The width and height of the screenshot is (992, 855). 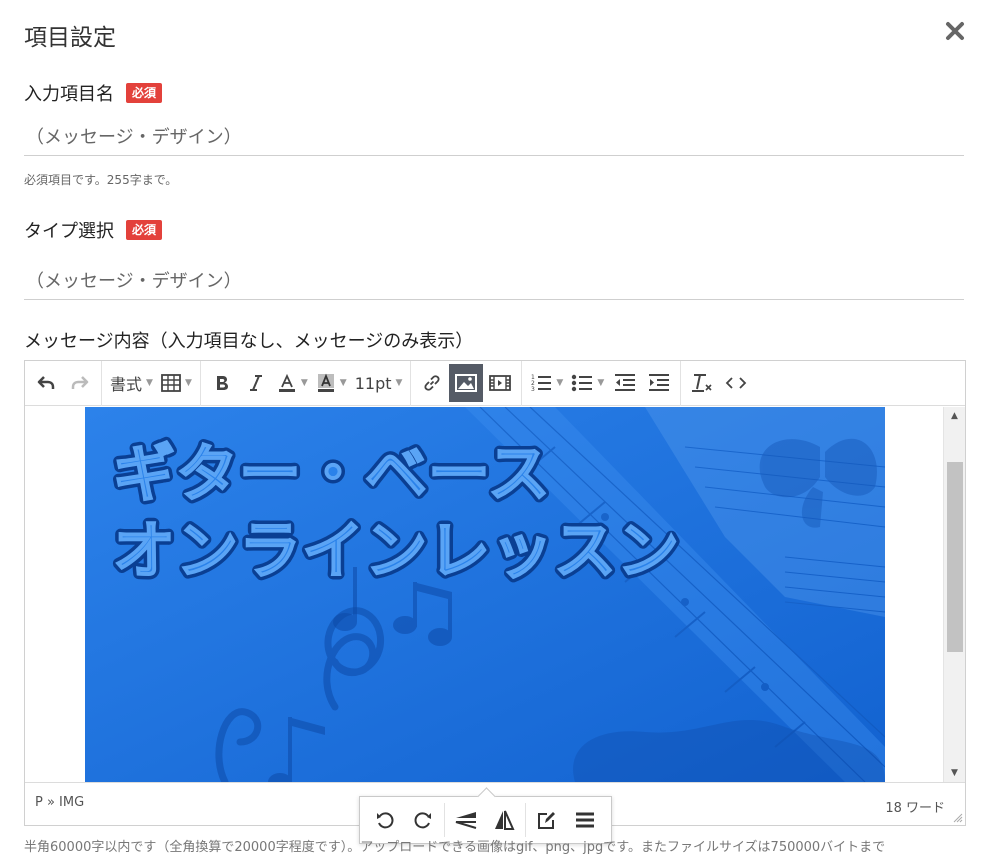 I want to click on close-icon, so click(x=955, y=31).